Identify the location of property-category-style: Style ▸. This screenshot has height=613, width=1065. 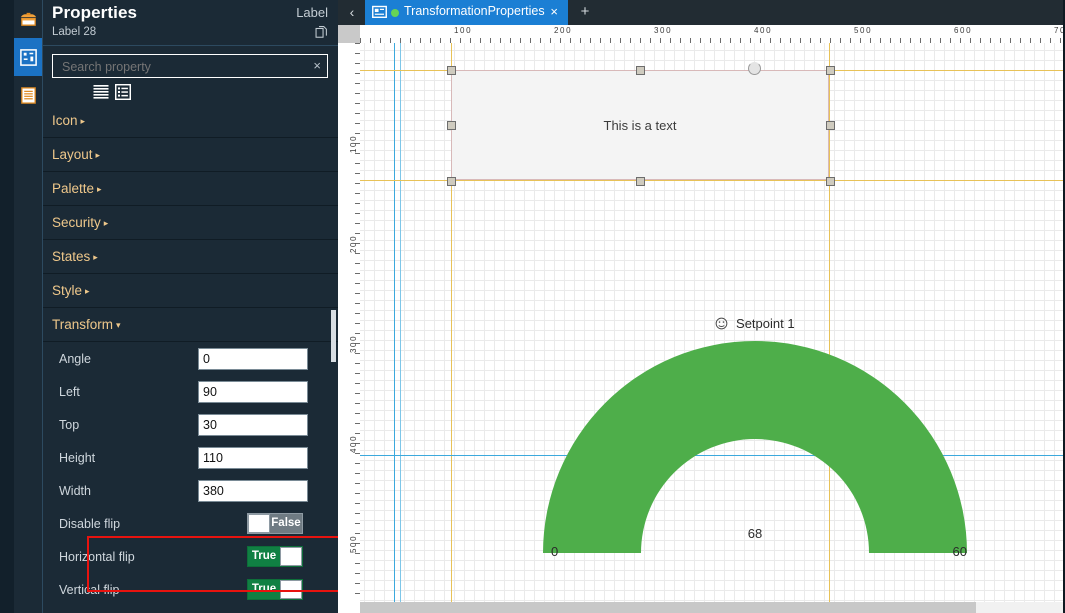
(190, 291).